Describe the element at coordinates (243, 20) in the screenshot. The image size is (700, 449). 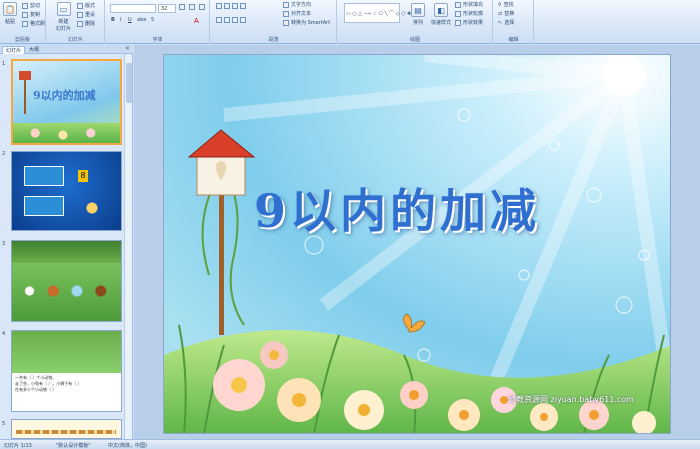
I see `justify-icon` at that location.